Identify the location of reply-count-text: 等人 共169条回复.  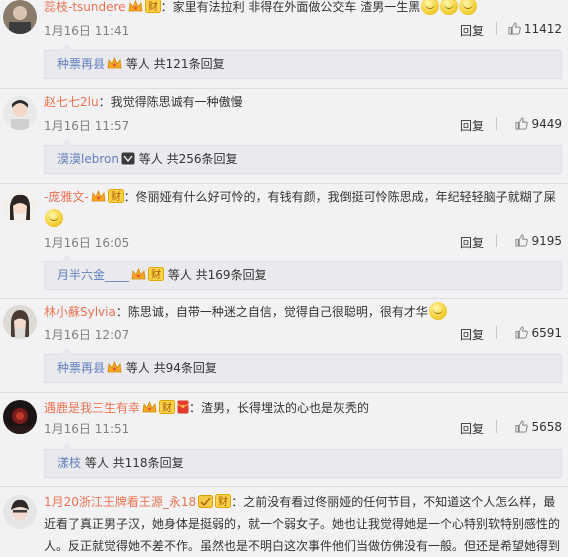
(217, 275).